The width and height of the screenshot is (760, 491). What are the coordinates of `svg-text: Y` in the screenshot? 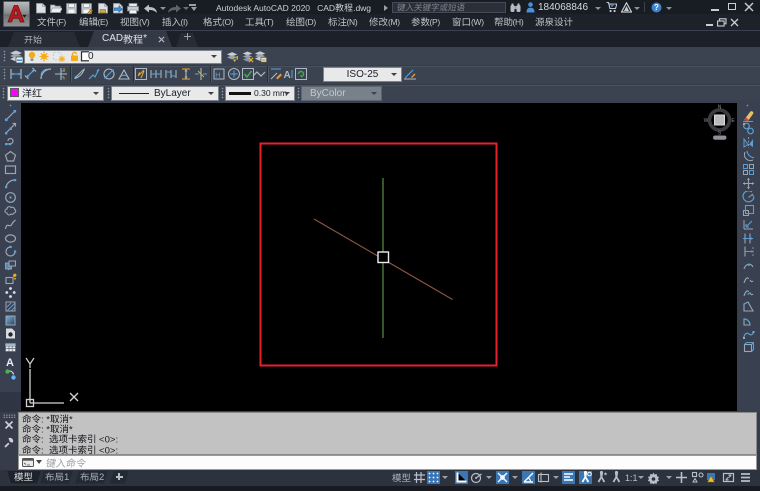 It's located at (64, 78).